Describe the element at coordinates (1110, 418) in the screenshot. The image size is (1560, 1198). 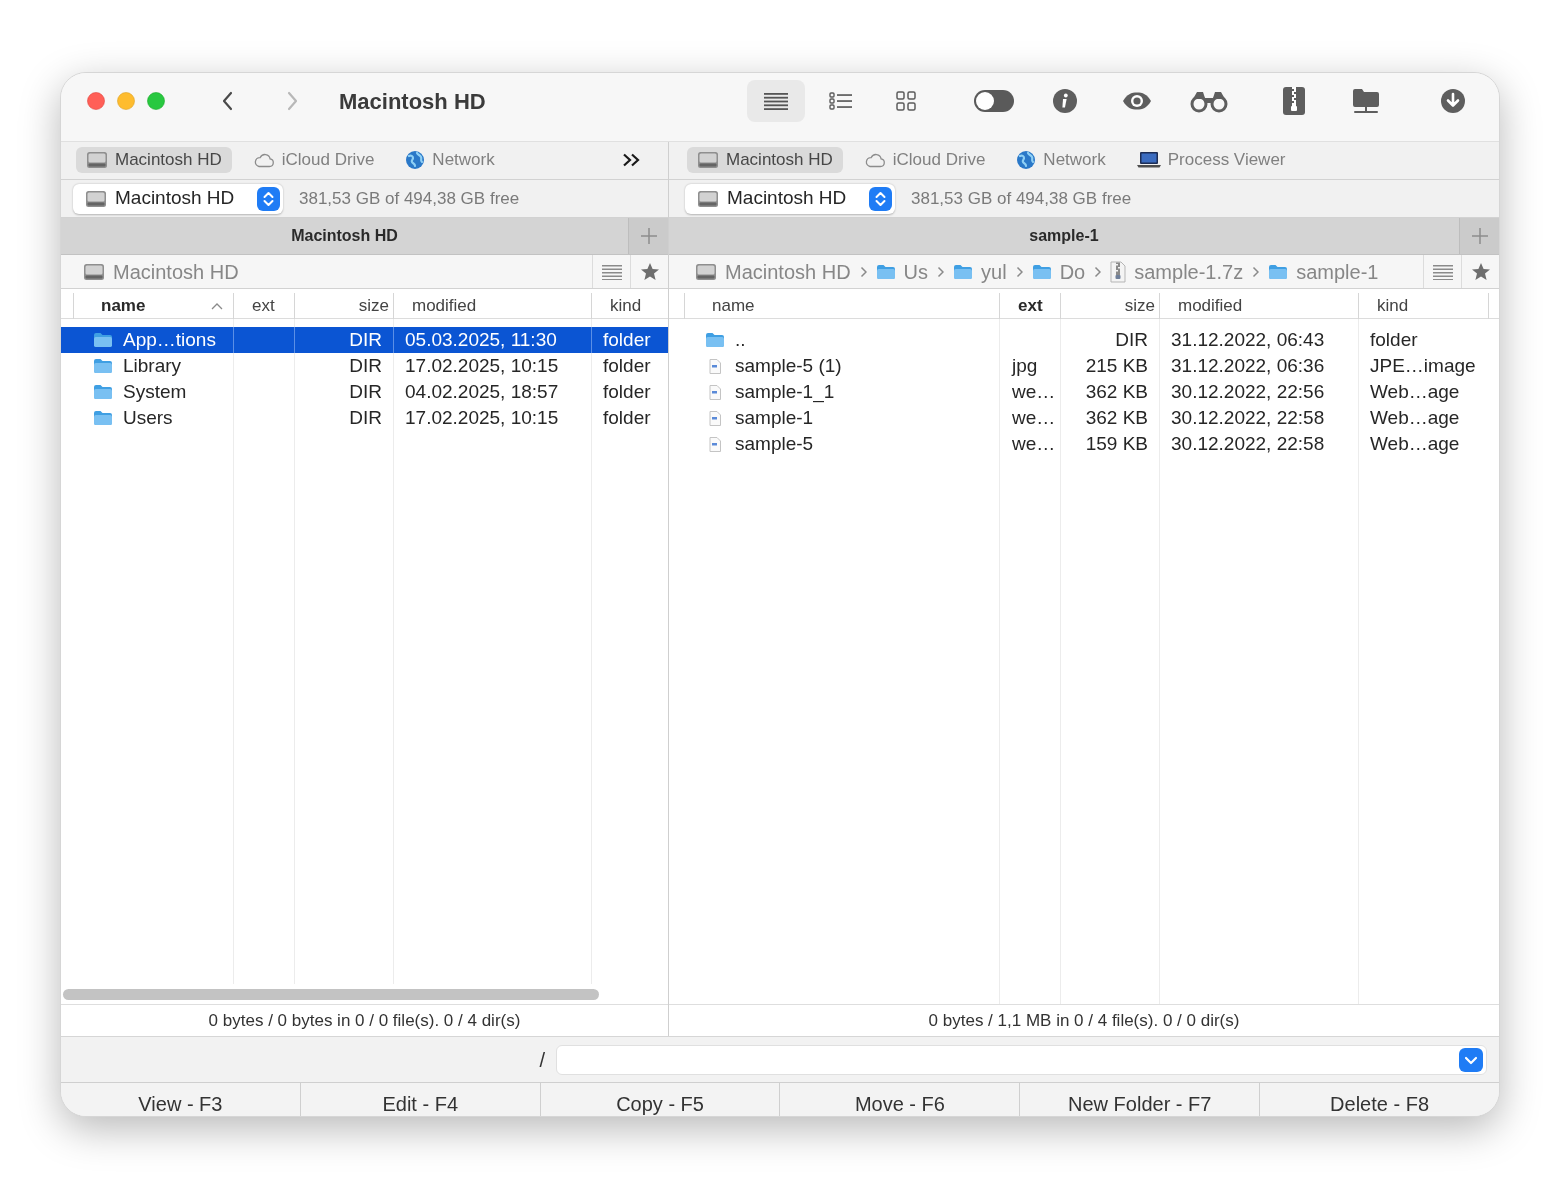
I see `table-cell: 362 KB` at that location.